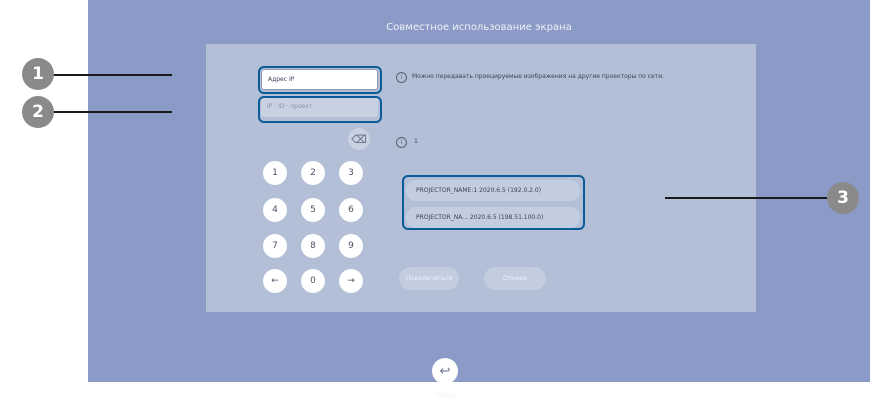  What do you see at coordinates (38, 112) in the screenshot?
I see `callout-2: 2` at bounding box center [38, 112].